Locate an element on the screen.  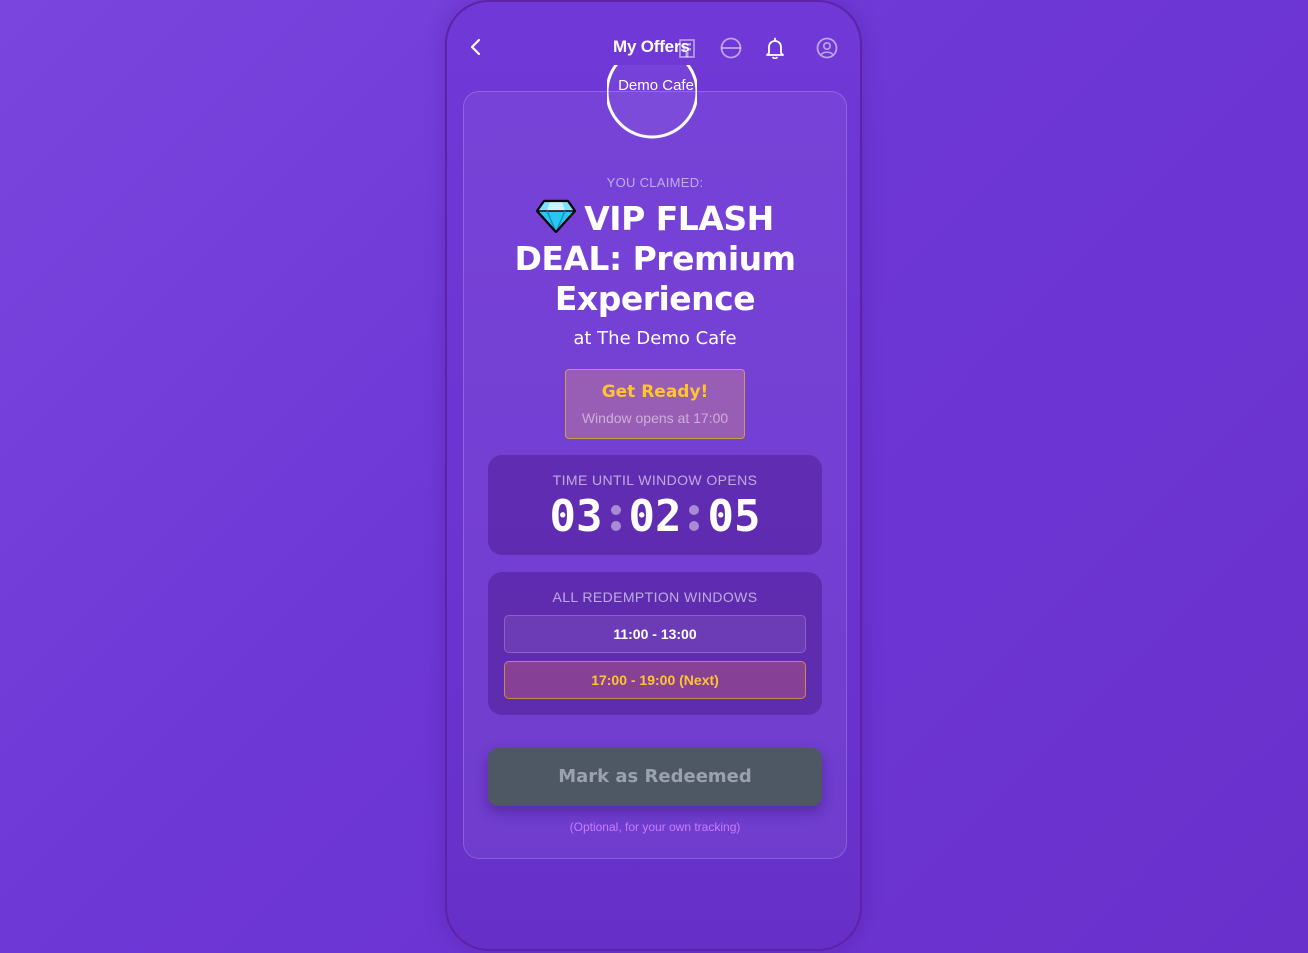
redemption-window-slot: 11:00 - 13:00 is located at coordinates (655, 634).